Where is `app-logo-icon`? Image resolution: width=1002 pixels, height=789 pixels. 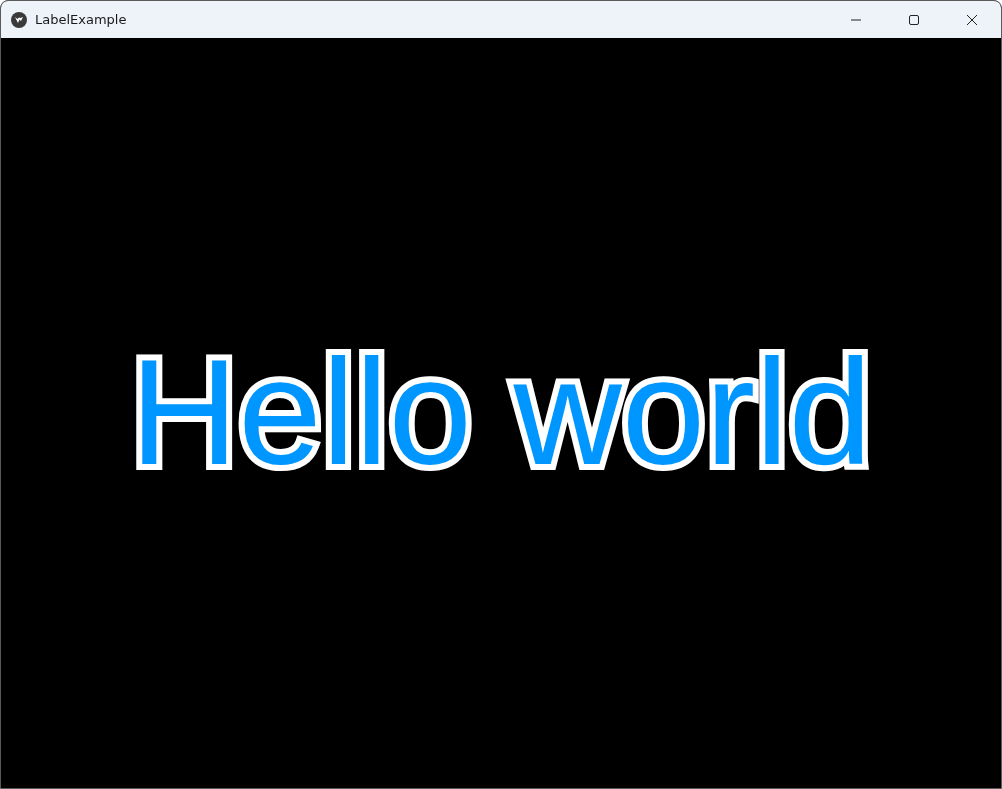
app-logo-icon is located at coordinates (19, 19).